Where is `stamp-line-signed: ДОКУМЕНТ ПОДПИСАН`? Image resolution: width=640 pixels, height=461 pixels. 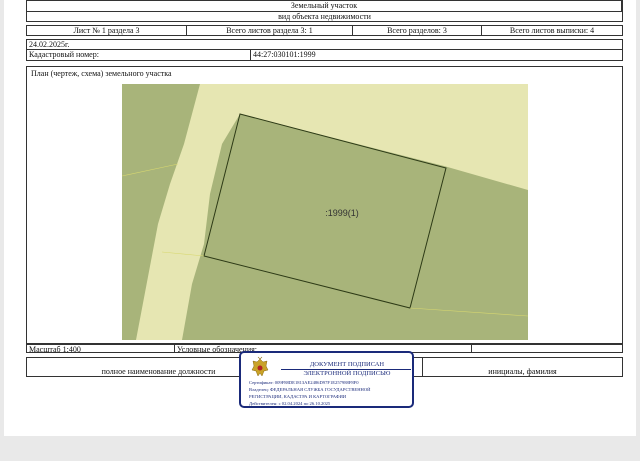
stamp-line-signed: ДОКУМЕНТ ПОДПИСАН is located at coordinates (347, 364).